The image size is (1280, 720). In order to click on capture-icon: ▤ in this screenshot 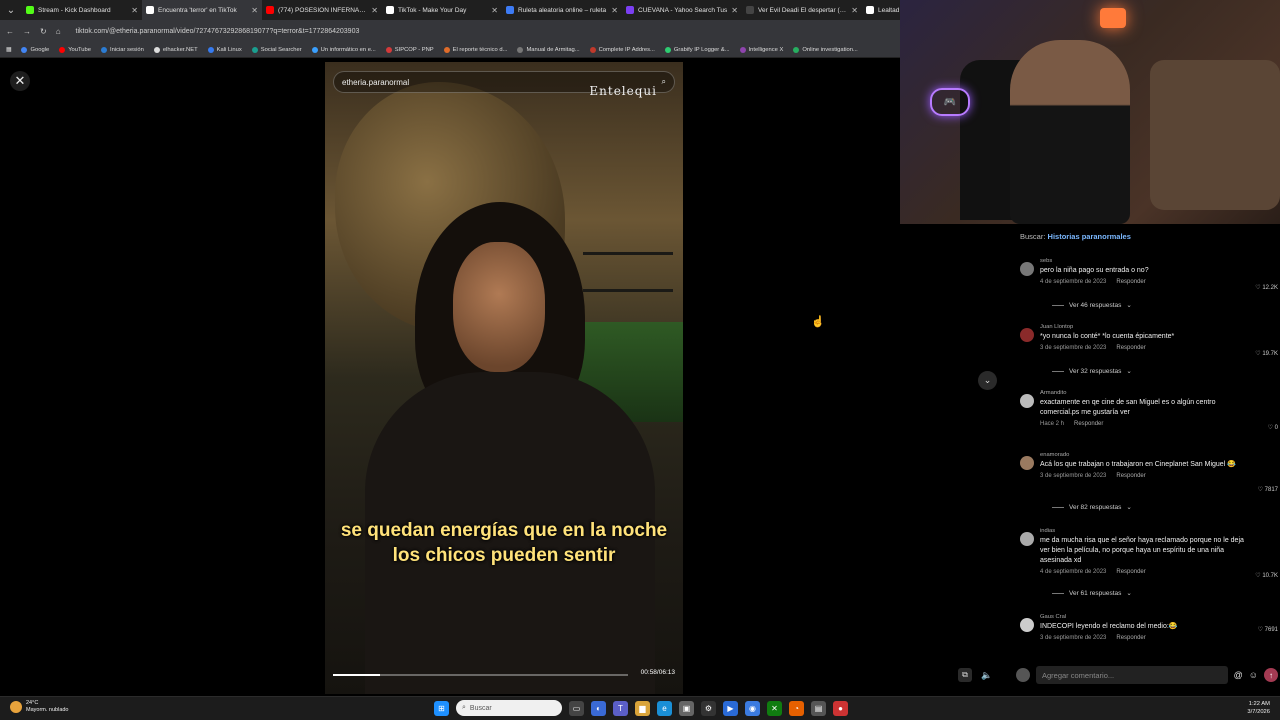, I will do `click(818, 708)`.